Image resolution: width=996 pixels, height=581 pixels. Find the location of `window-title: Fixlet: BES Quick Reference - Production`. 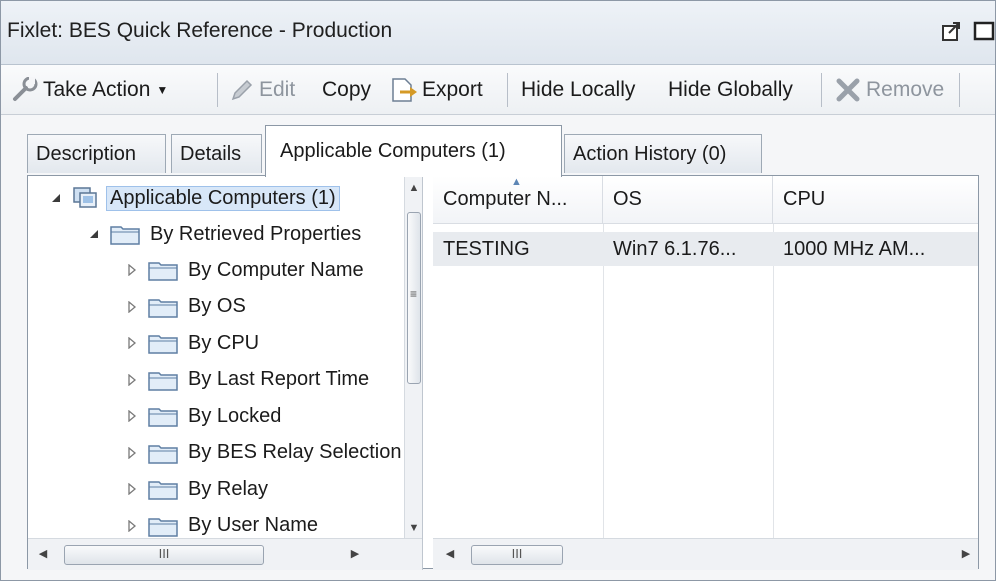

window-title: Fixlet: BES Quick Reference - Production is located at coordinates (200, 30).